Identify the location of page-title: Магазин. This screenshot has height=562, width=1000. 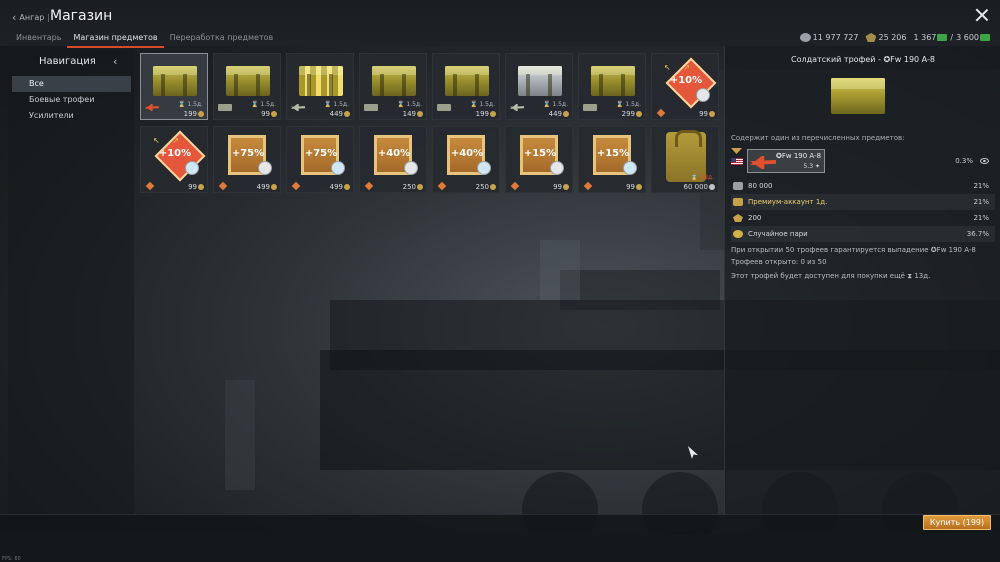
(81, 16).